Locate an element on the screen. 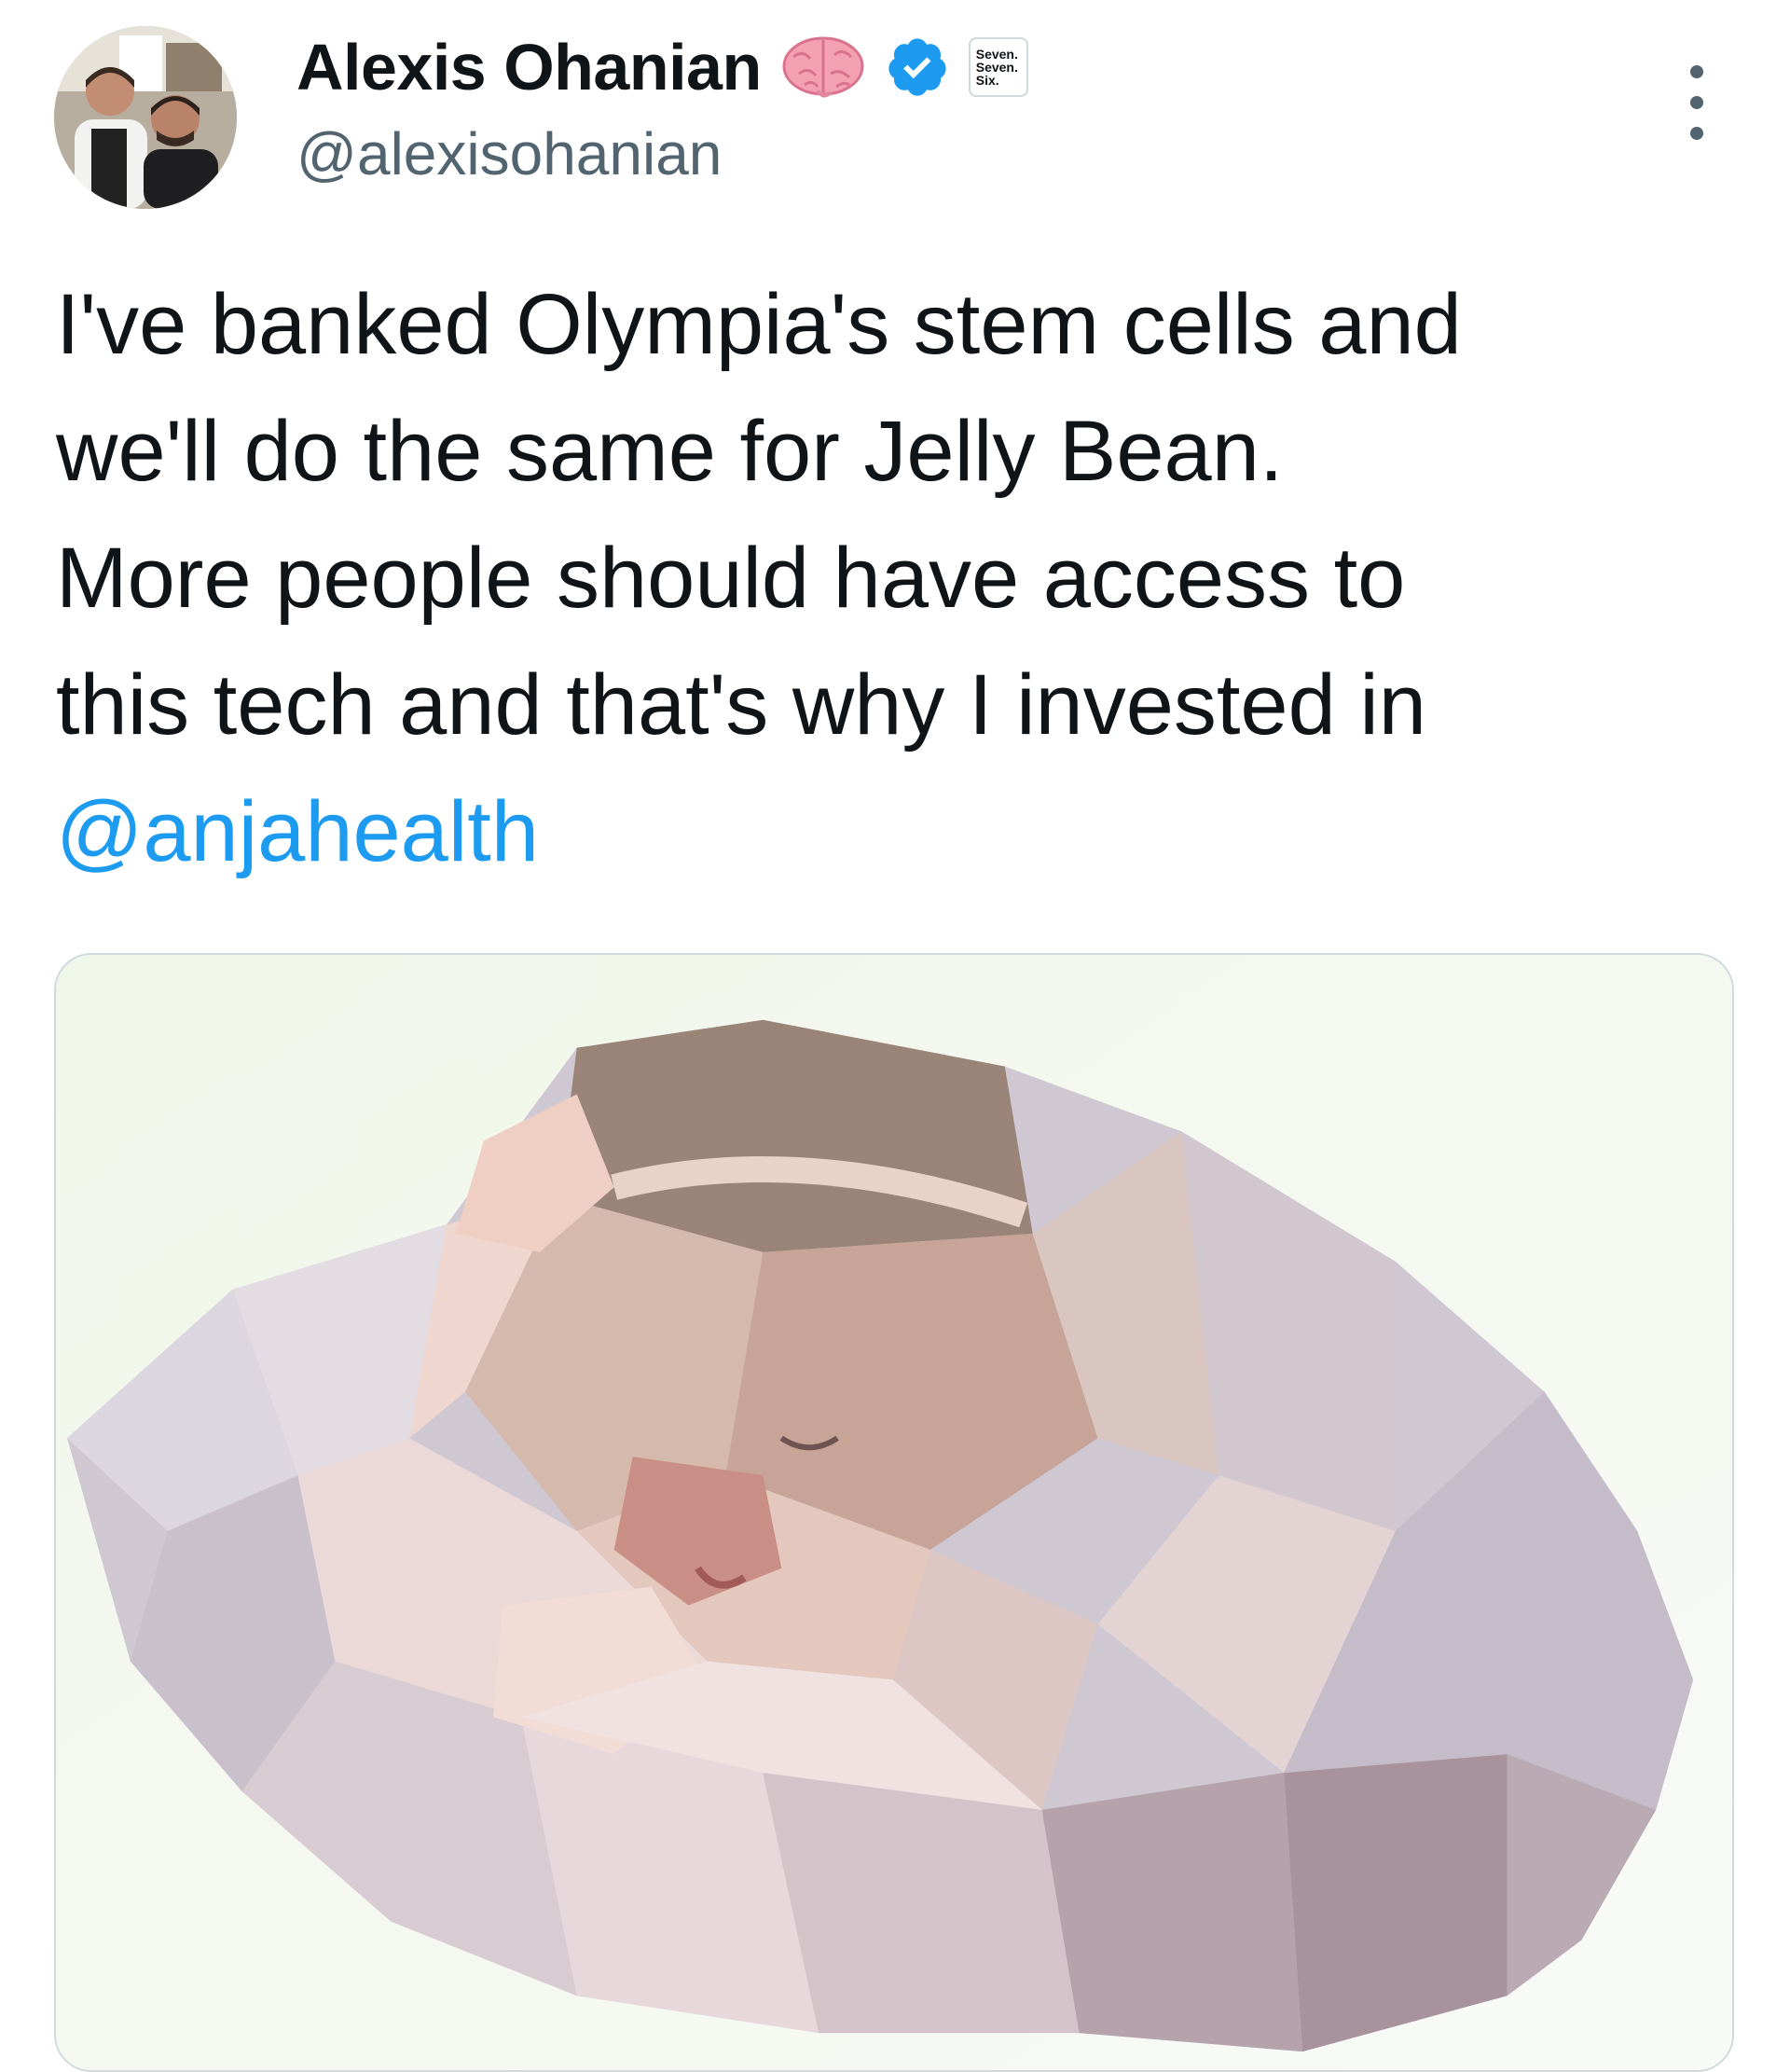 The width and height of the screenshot is (1790, 2072). mention-link: @anjahealth is located at coordinates (297, 831).